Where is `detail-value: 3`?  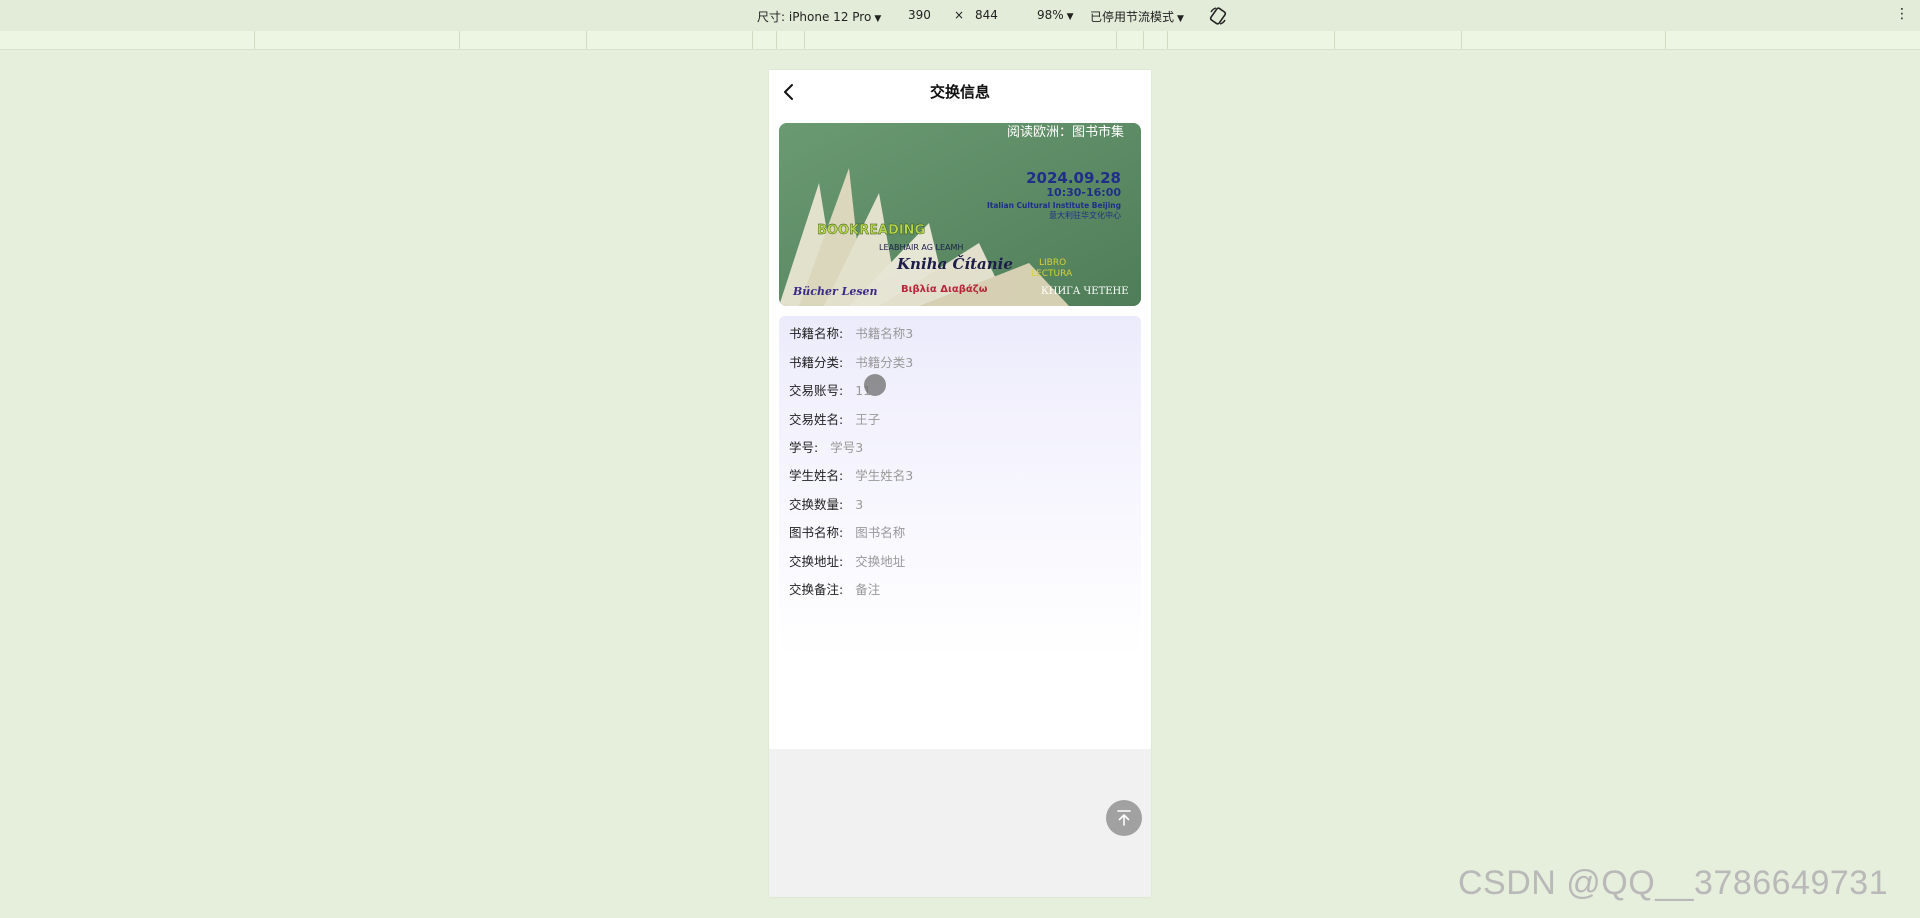
detail-value: 3 is located at coordinates (859, 504).